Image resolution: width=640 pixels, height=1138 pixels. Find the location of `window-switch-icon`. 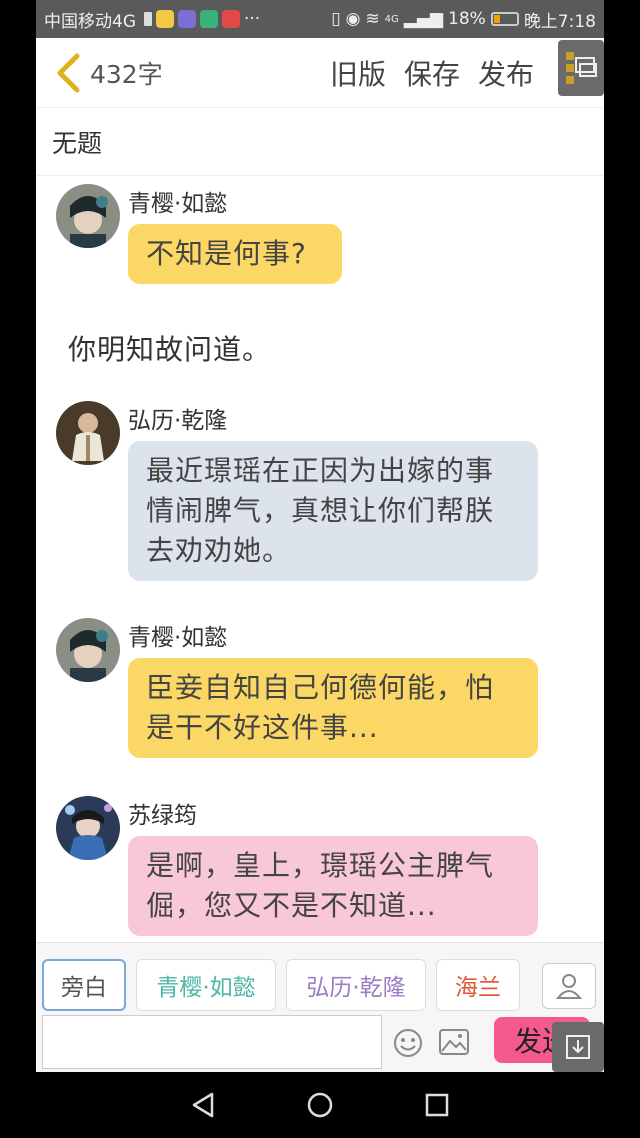

window-switch-icon is located at coordinates (581, 68).